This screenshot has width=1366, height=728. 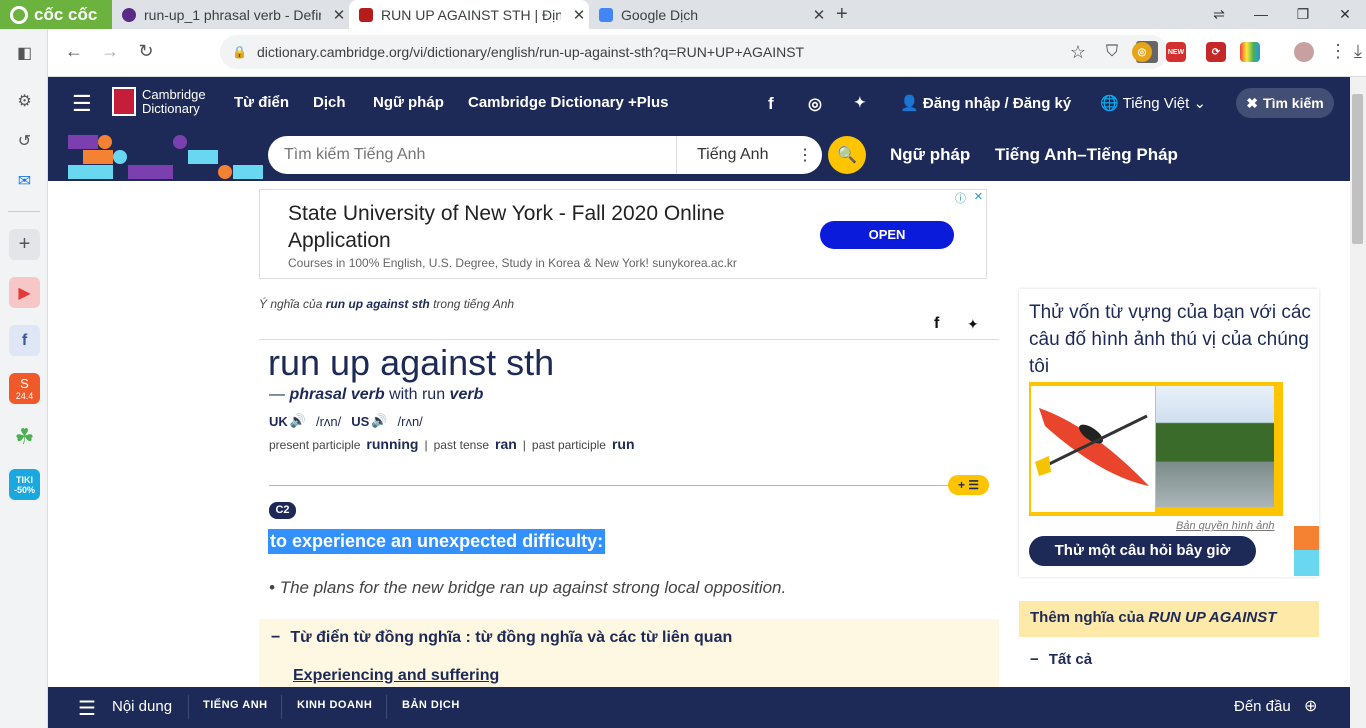 What do you see at coordinates (930, 155) in the screenshot?
I see `grammar-link: Ngữ pháp` at bounding box center [930, 155].